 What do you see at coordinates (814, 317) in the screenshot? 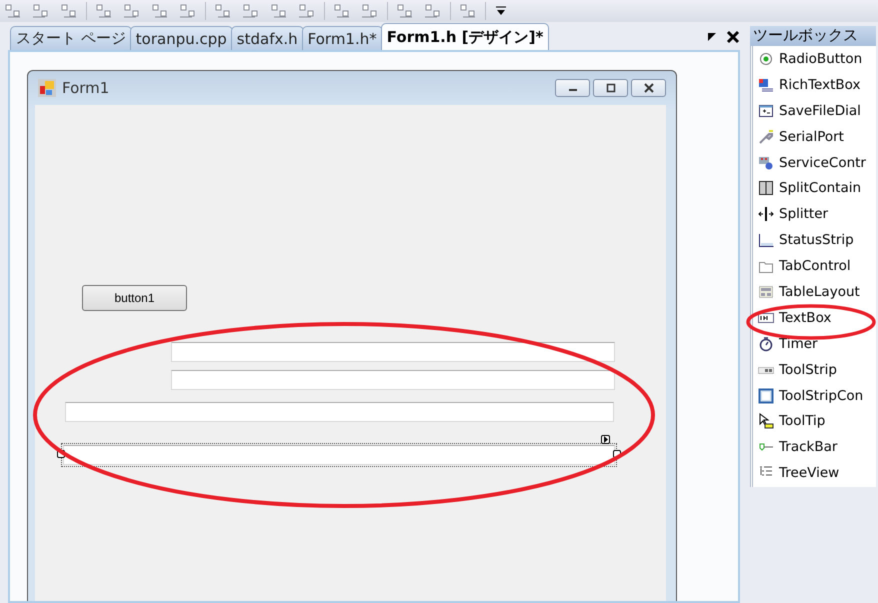
I see `toolbox-item: TextBox` at bounding box center [814, 317].